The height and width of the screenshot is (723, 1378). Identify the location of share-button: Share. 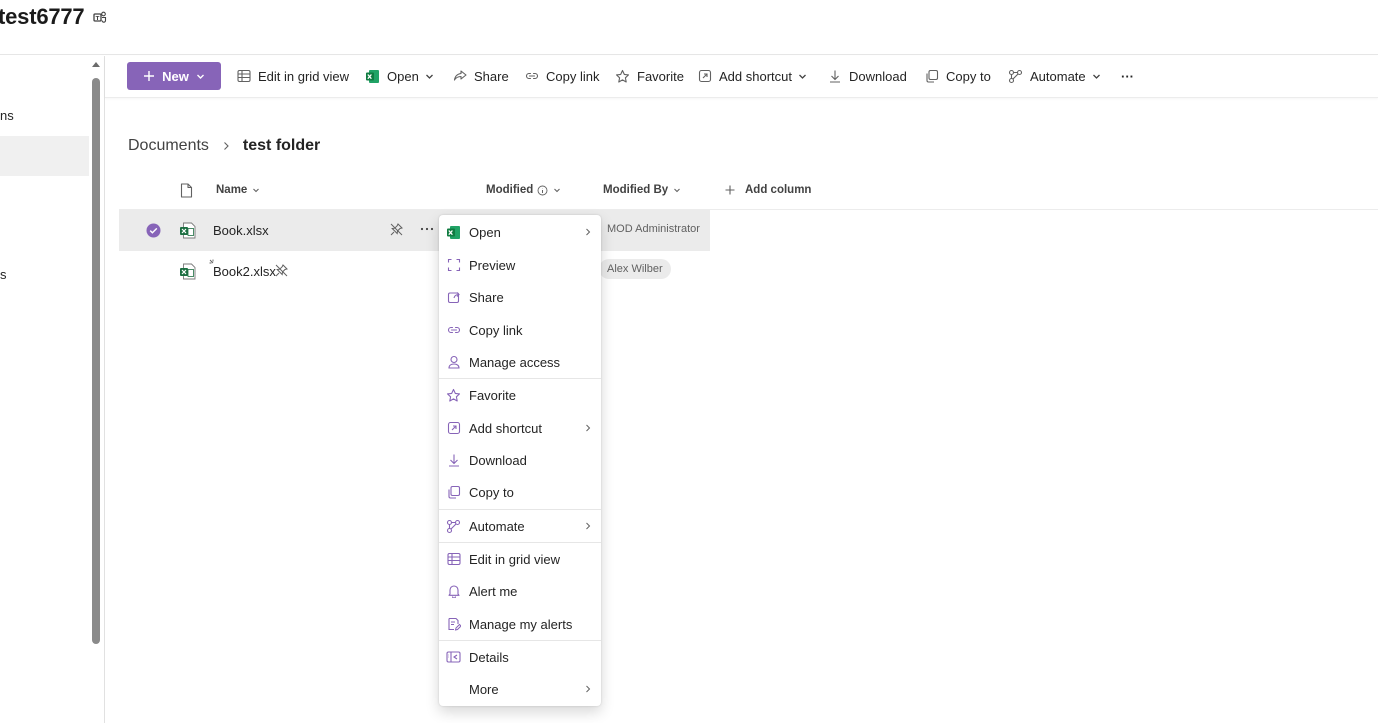
(481, 76).